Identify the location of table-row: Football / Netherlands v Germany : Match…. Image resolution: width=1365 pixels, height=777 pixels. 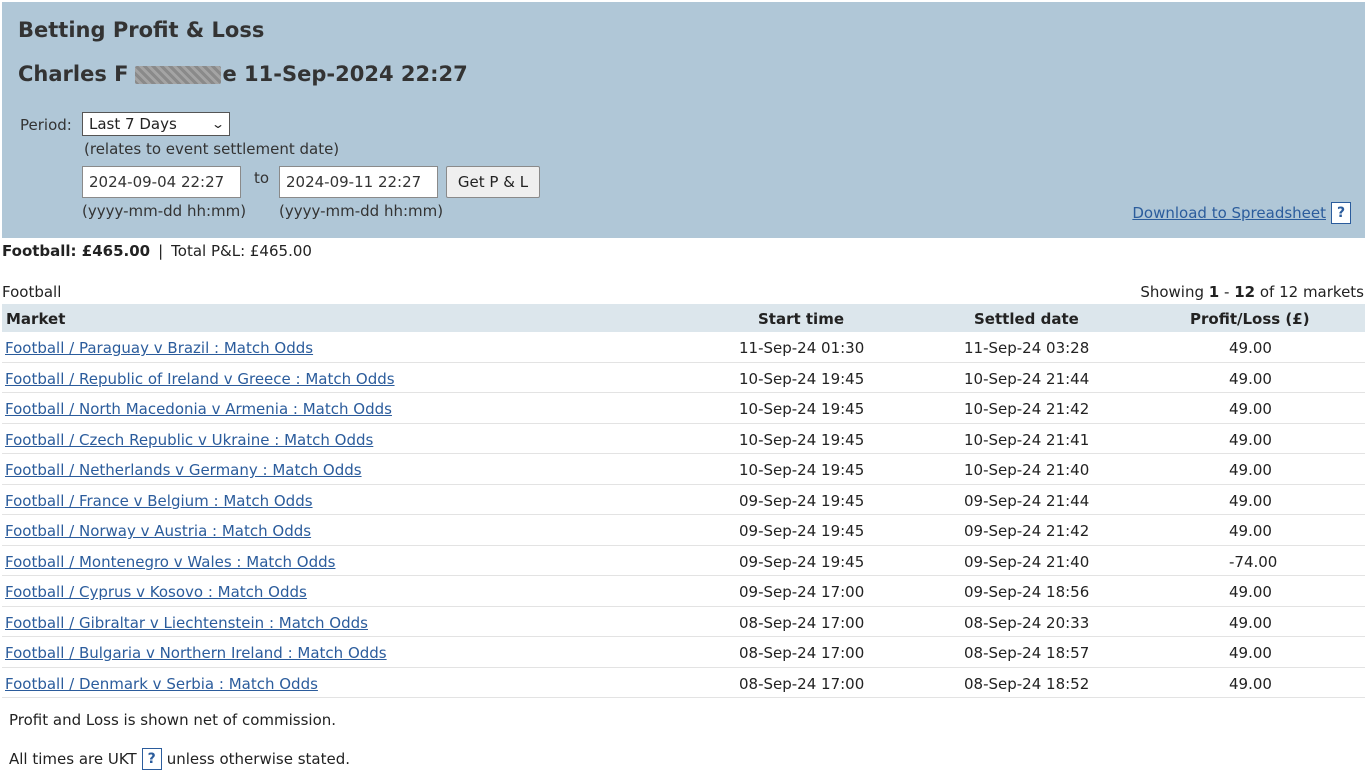
(683, 469).